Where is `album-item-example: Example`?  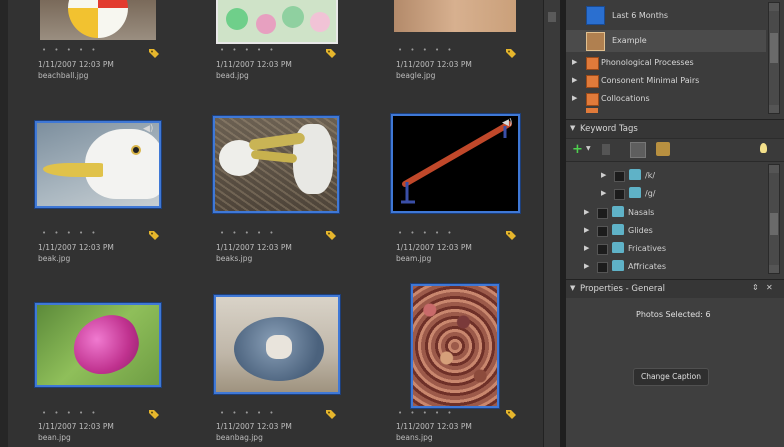
album-item-example: Example is located at coordinates (666, 41).